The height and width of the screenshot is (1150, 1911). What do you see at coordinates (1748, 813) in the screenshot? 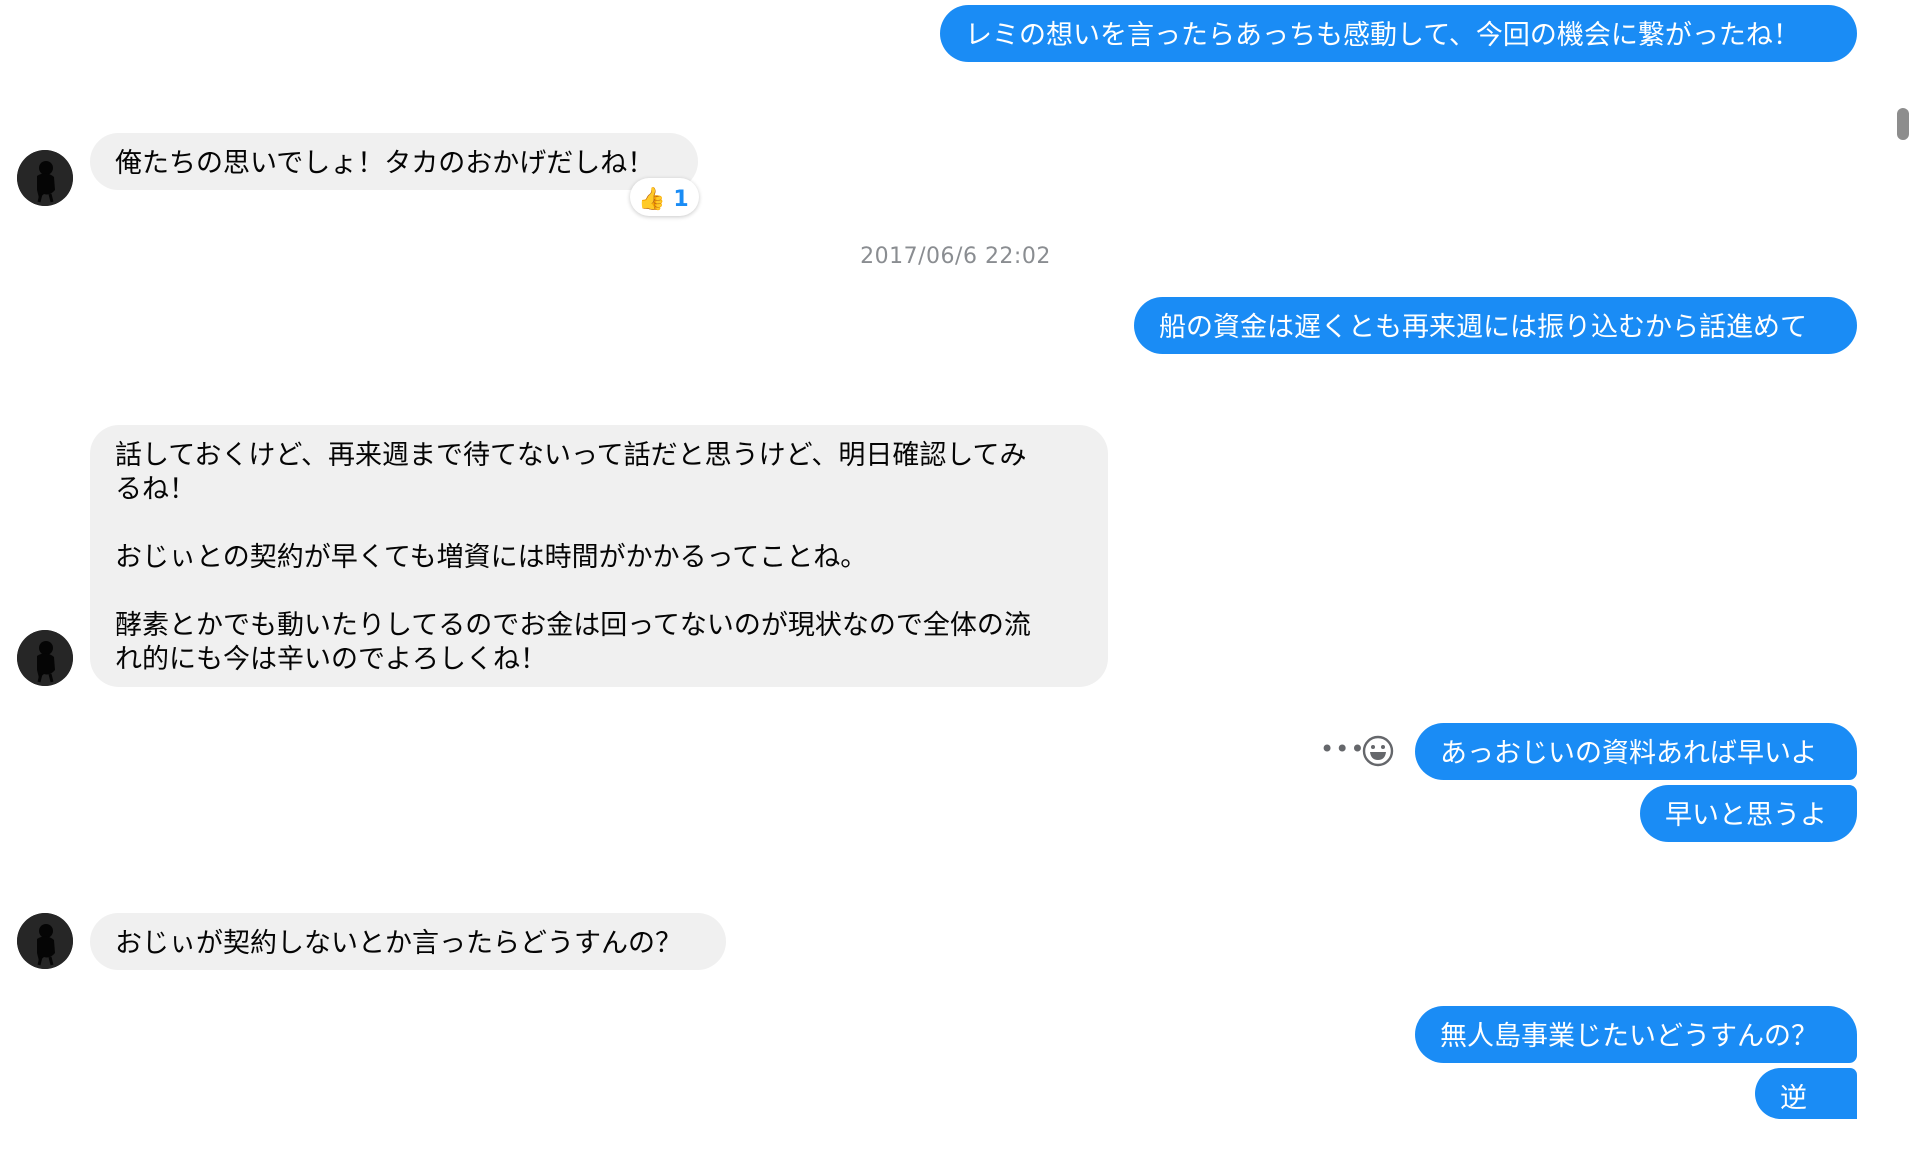
I see `message-bubble-outgoing: 早いと思うよ` at bounding box center [1748, 813].